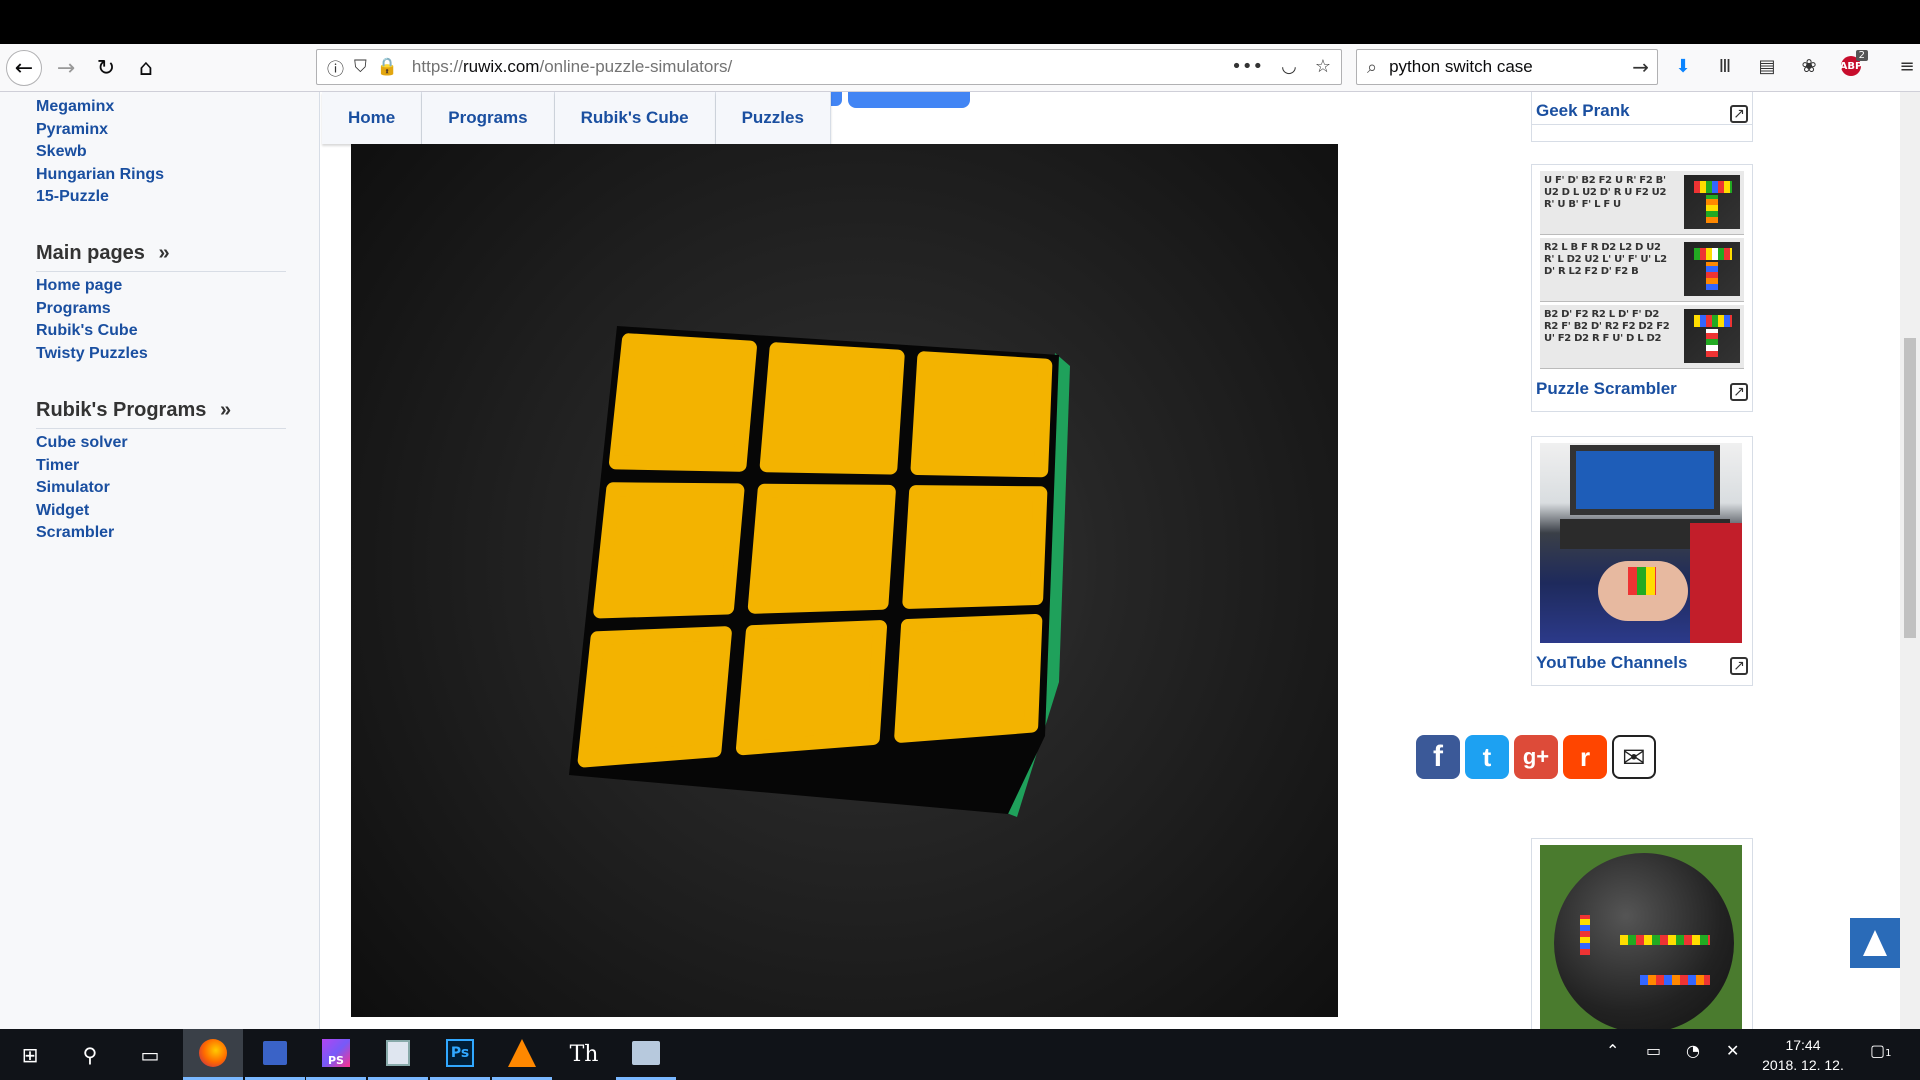 The height and width of the screenshot is (1080, 1920). What do you see at coordinates (72, 197) in the screenshot?
I see `sidebar-link-15-puzzle: 15-Puzzle` at bounding box center [72, 197].